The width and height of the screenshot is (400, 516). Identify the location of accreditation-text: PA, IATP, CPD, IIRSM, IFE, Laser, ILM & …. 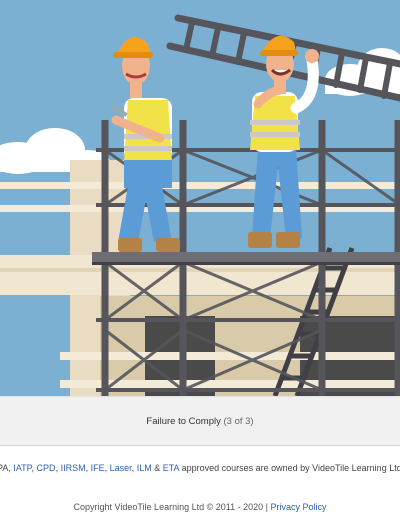
(200, 468).